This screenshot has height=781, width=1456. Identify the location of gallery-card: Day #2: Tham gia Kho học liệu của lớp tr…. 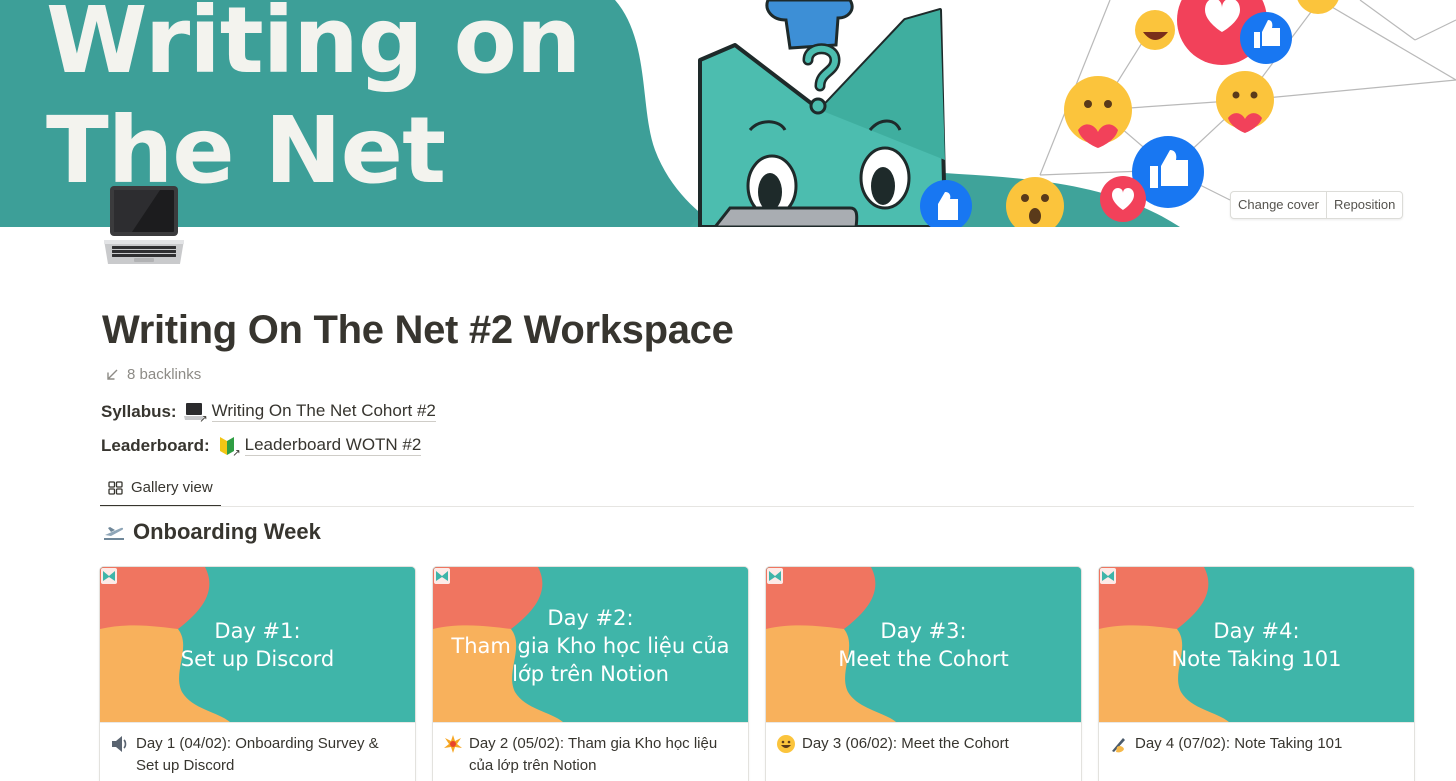
(590, 673).